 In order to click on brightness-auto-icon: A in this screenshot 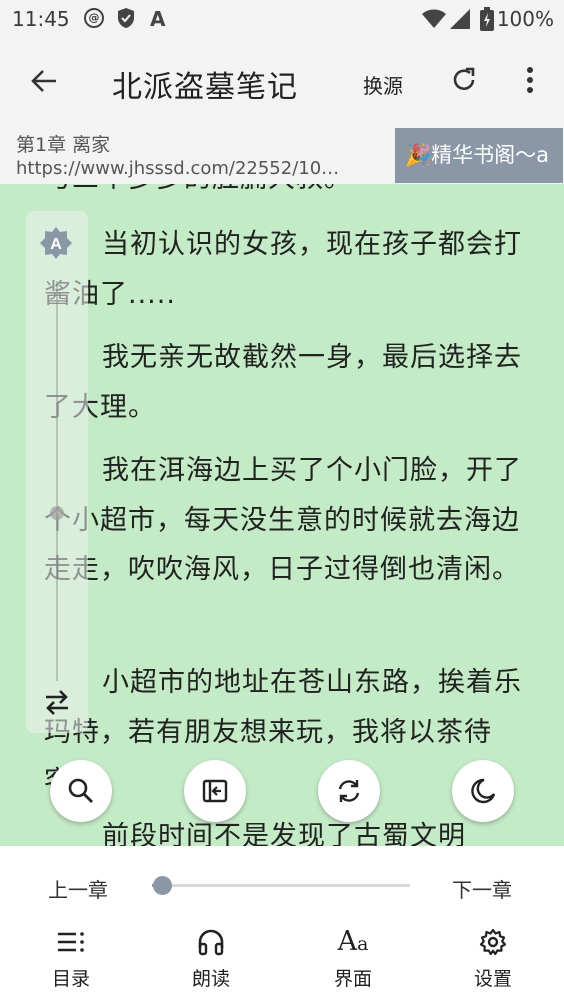, I will do `click(56, 243)`.